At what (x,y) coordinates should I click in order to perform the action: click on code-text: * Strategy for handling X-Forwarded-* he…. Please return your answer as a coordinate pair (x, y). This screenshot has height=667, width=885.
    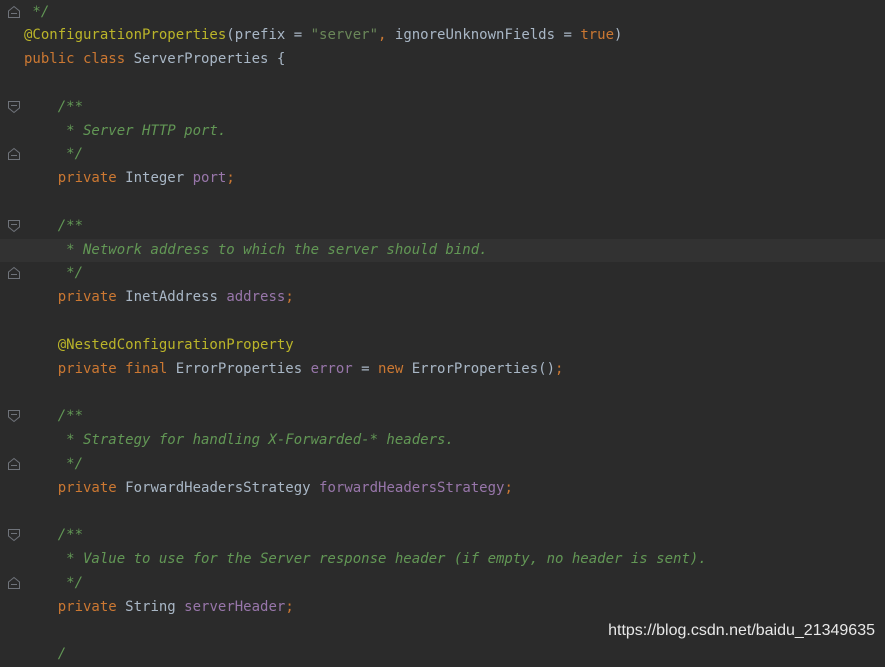
    Looking at the image, I should click on (239, 441).